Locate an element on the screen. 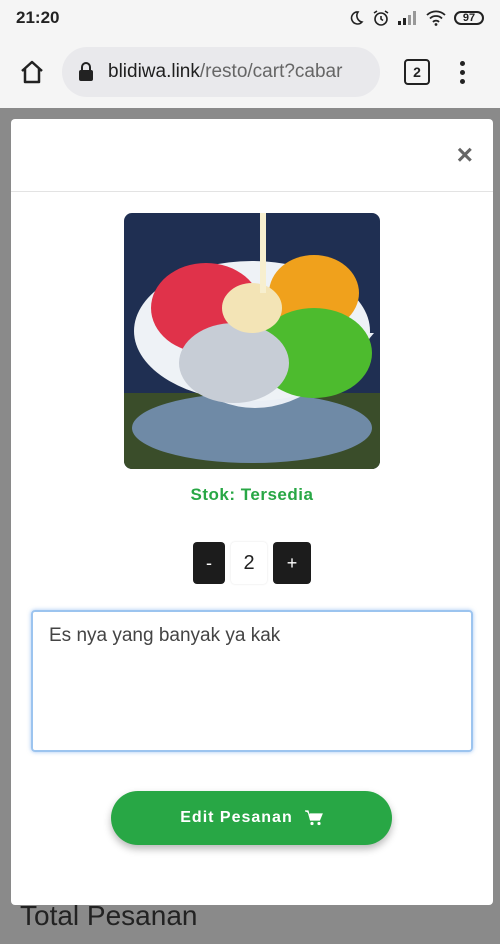  lock-icon is located at coordinates (86, 72).